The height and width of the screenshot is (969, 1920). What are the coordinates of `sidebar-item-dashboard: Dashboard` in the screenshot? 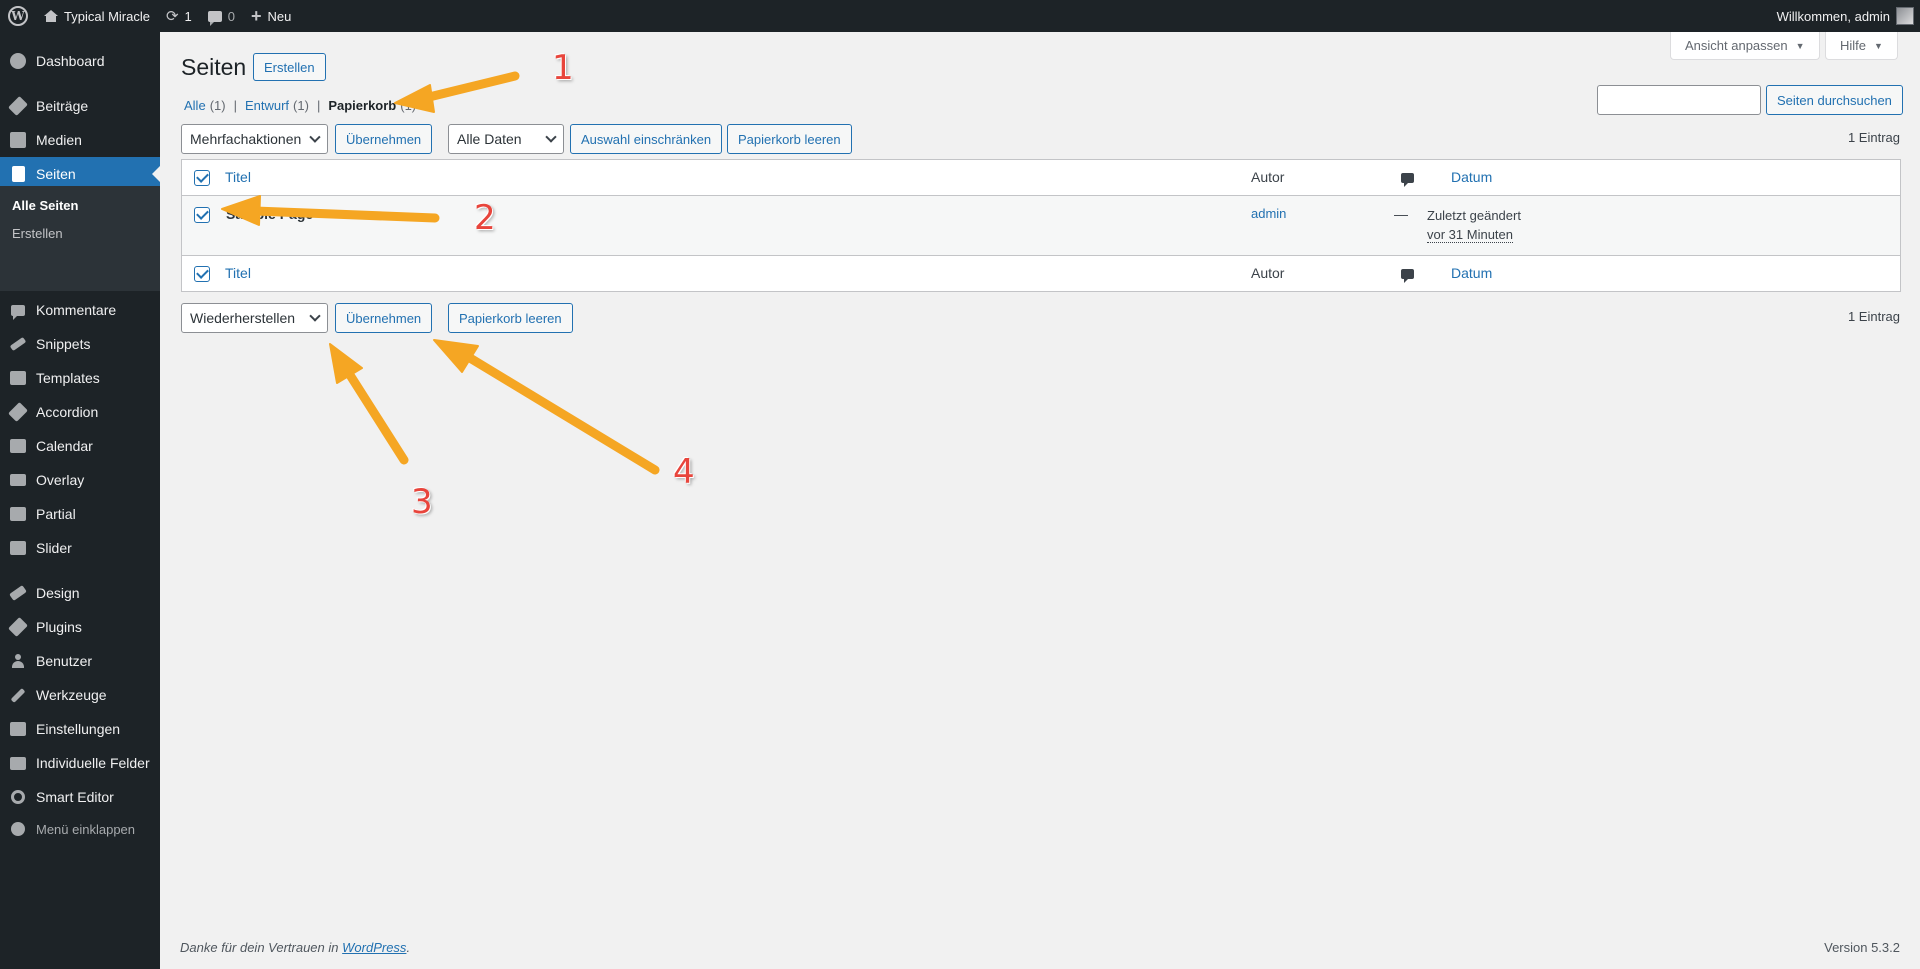 It's located at (80, 61).